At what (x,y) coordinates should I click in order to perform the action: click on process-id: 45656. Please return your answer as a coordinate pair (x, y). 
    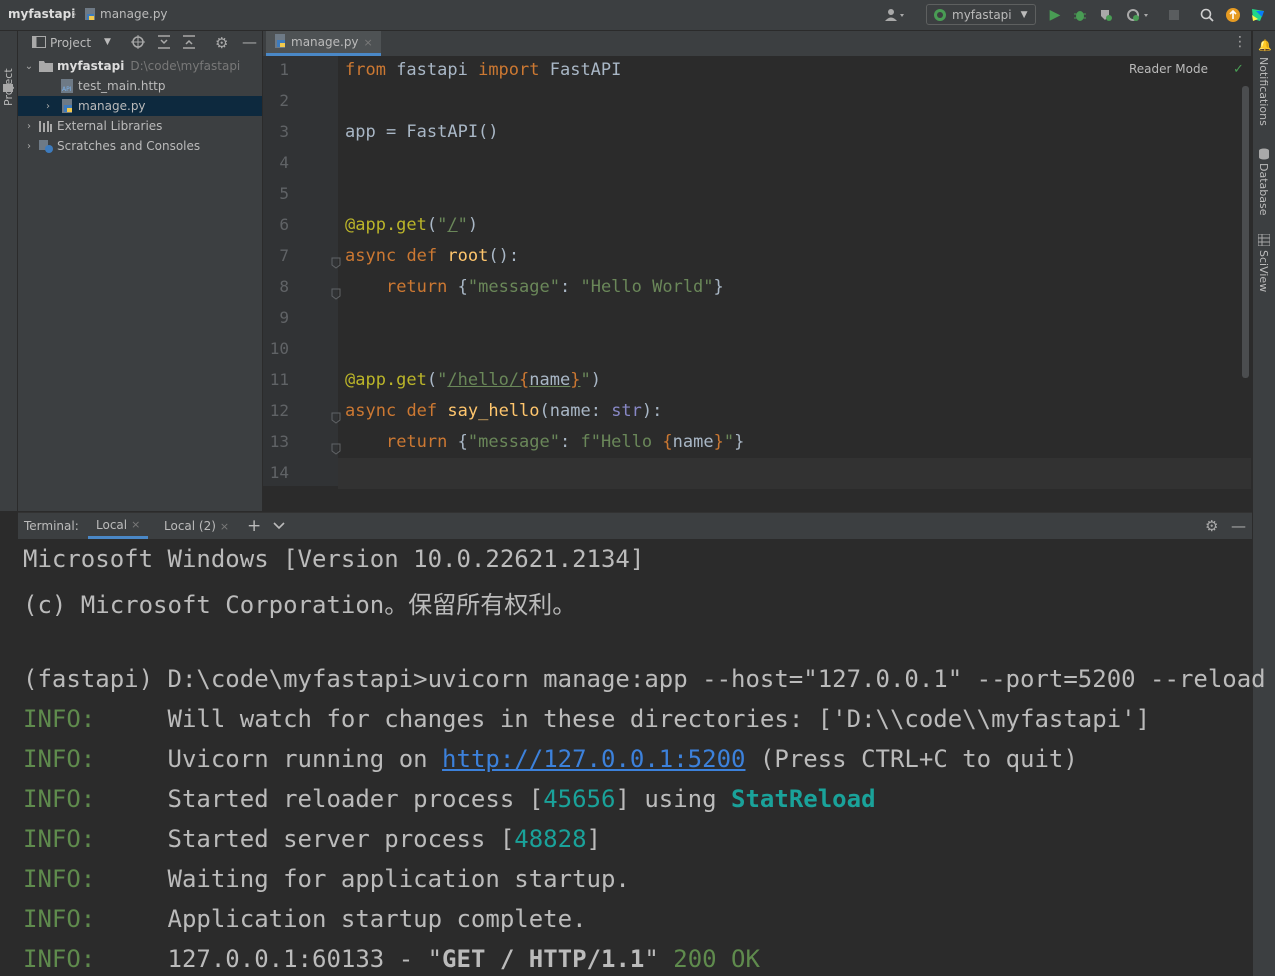
    Looking at the image, I should click on (579, 799).